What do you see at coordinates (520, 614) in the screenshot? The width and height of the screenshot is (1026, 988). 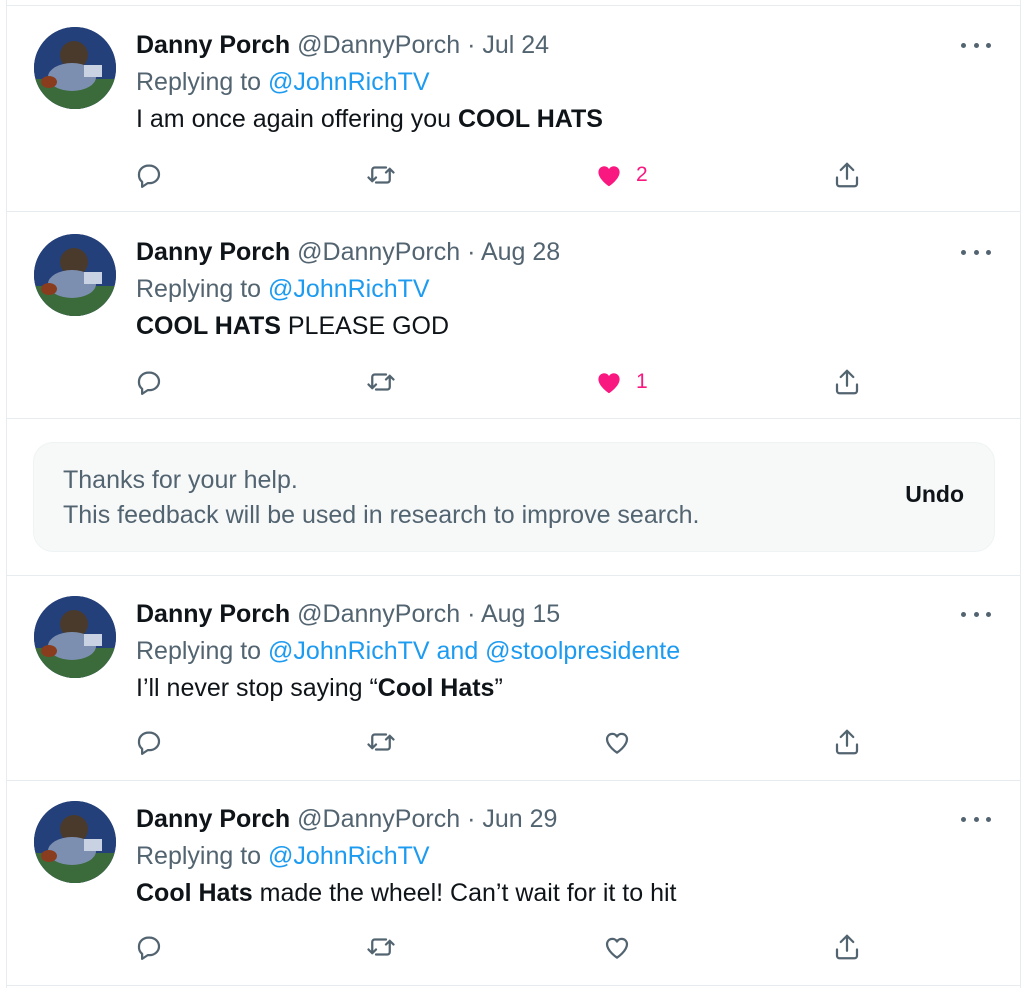 I see `tweet-date: Aug 15` at bounding box center [520, 614].